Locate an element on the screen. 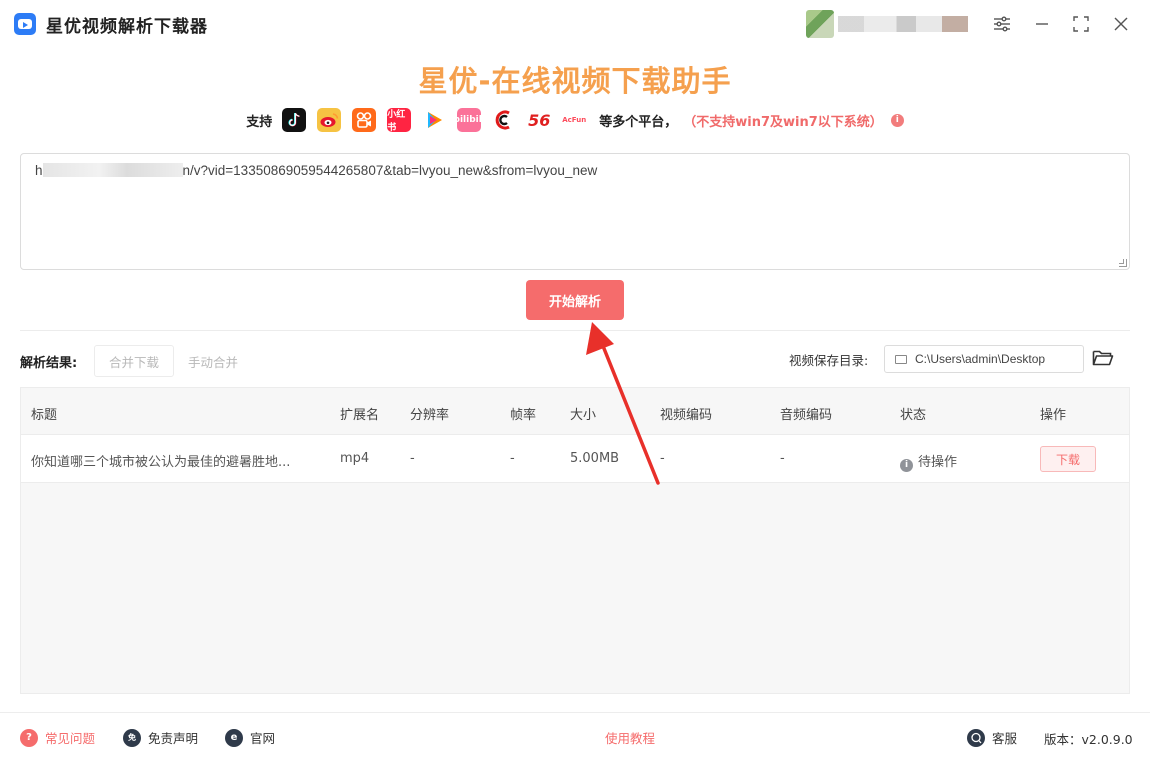 The height and width of the screenshot is (760, 1150). folder-icon is located at coordinates (901, 359).